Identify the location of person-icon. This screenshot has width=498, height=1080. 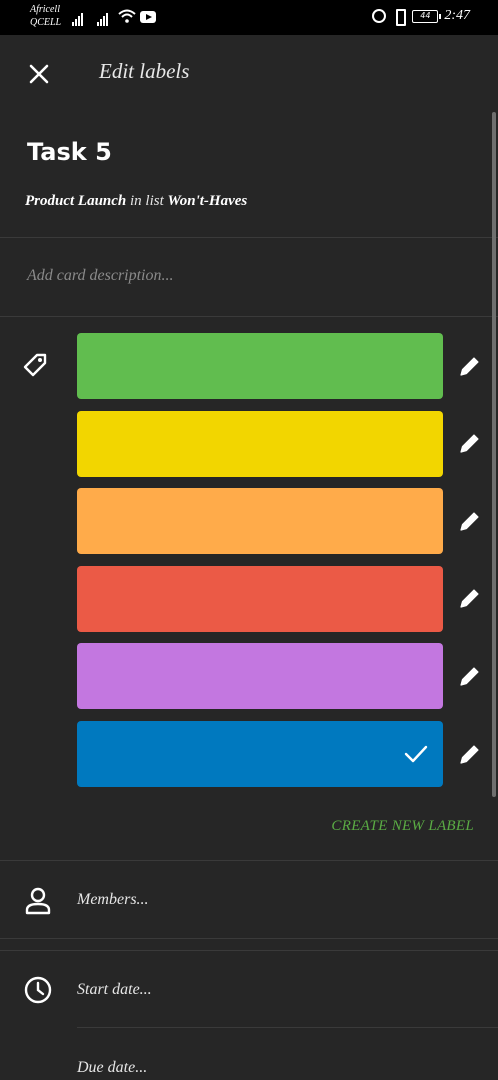
(38, 901).